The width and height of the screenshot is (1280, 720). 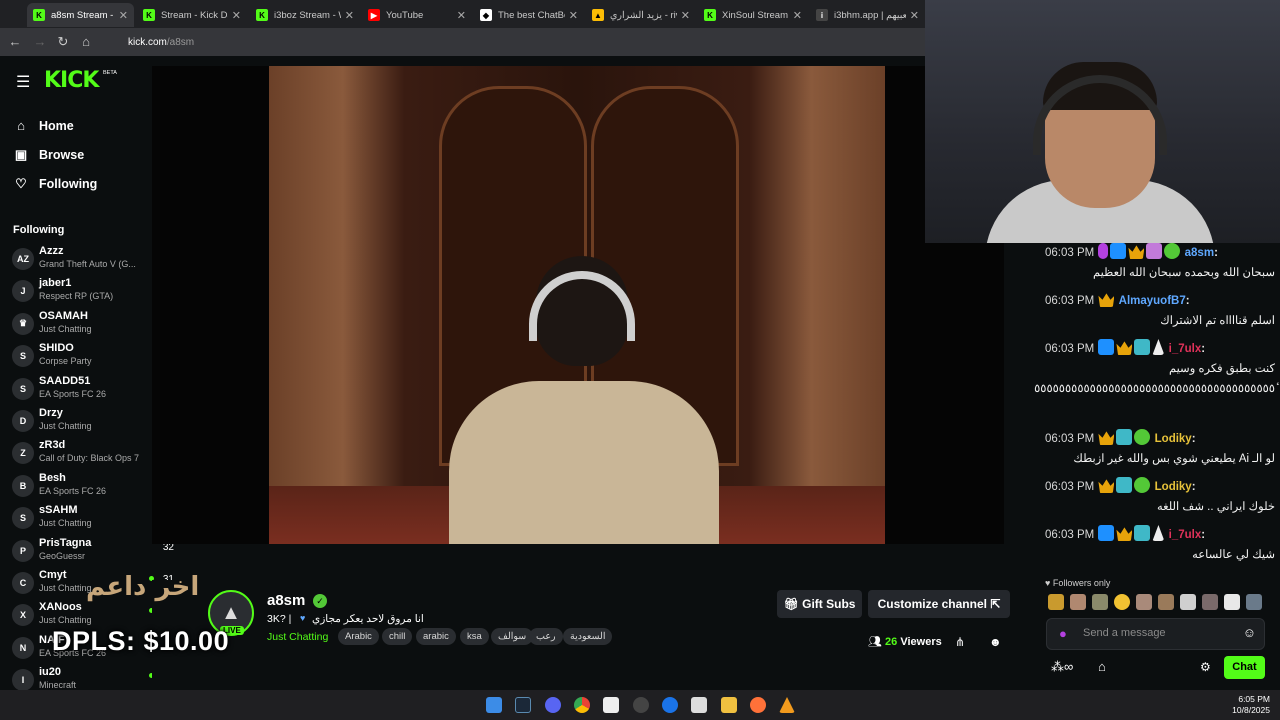 I want to click on tag: سوالف, so click(x=512, y=636).